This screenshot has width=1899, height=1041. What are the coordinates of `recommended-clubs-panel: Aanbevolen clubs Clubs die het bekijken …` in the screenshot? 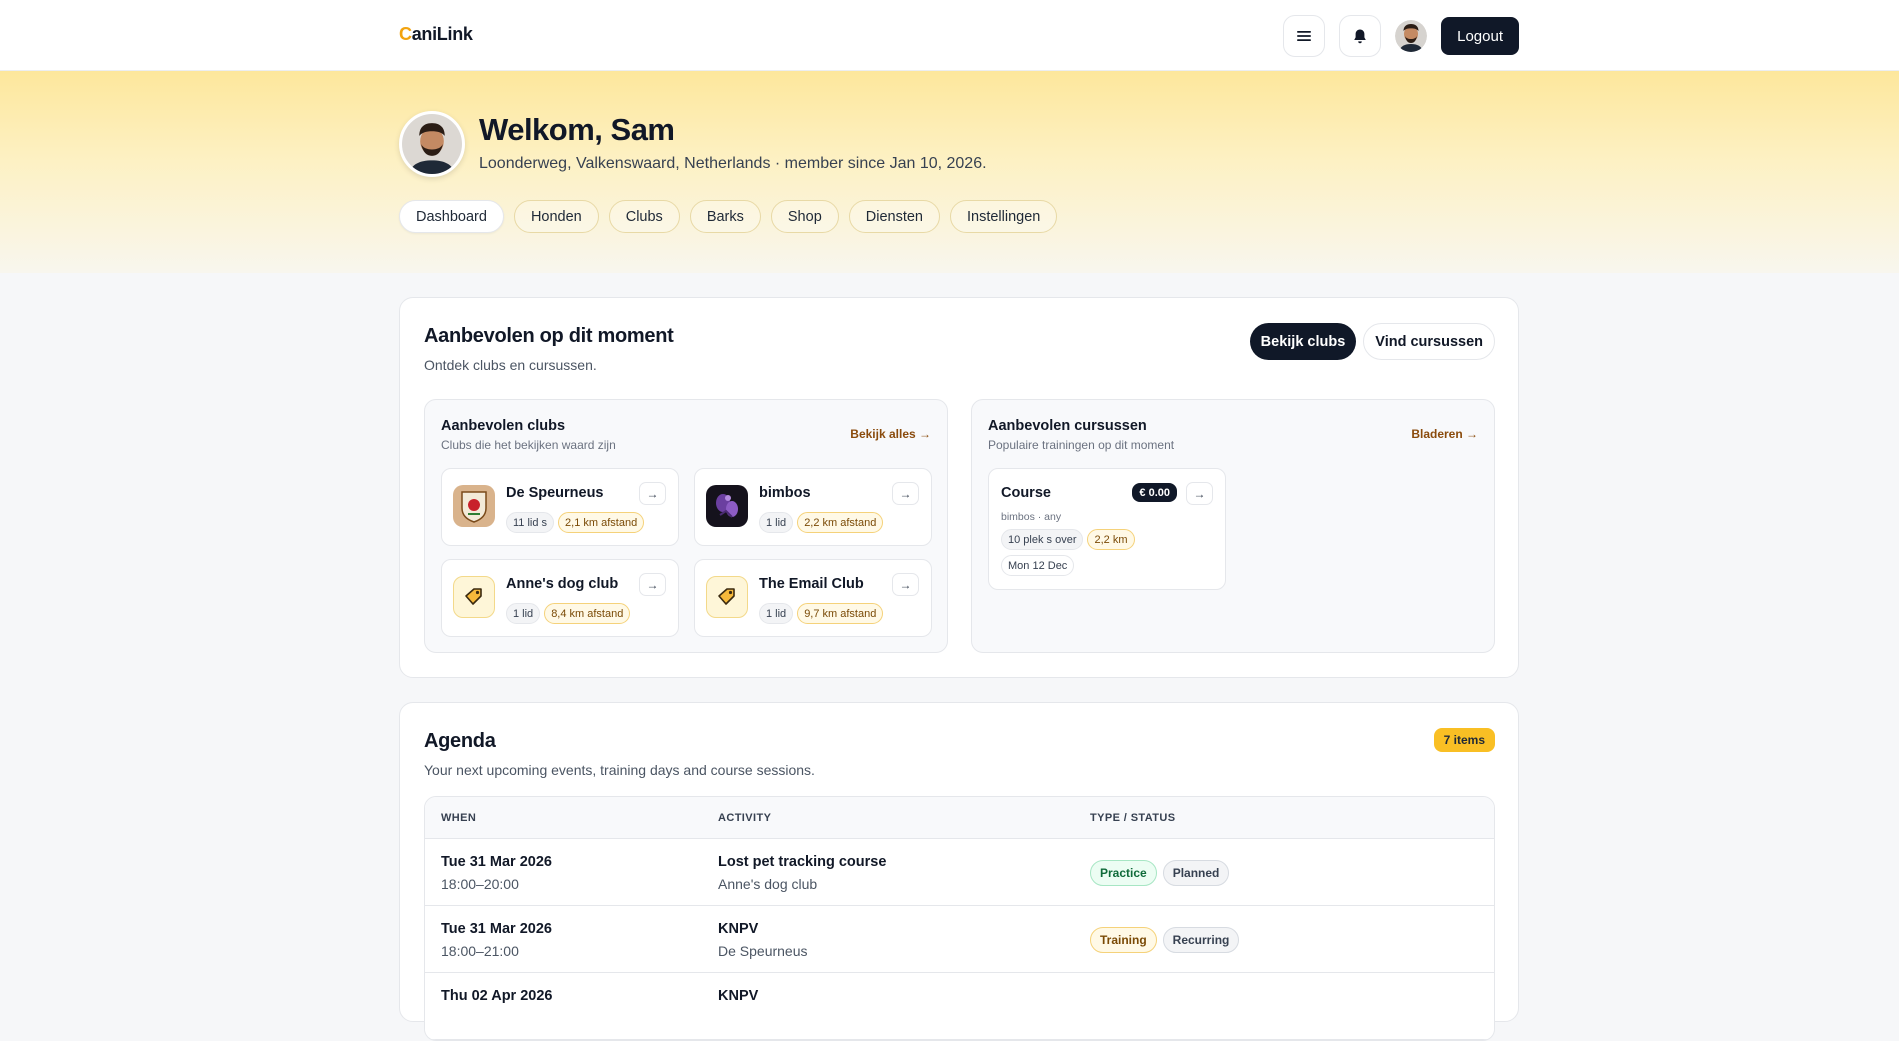 It's located at (686, 526).